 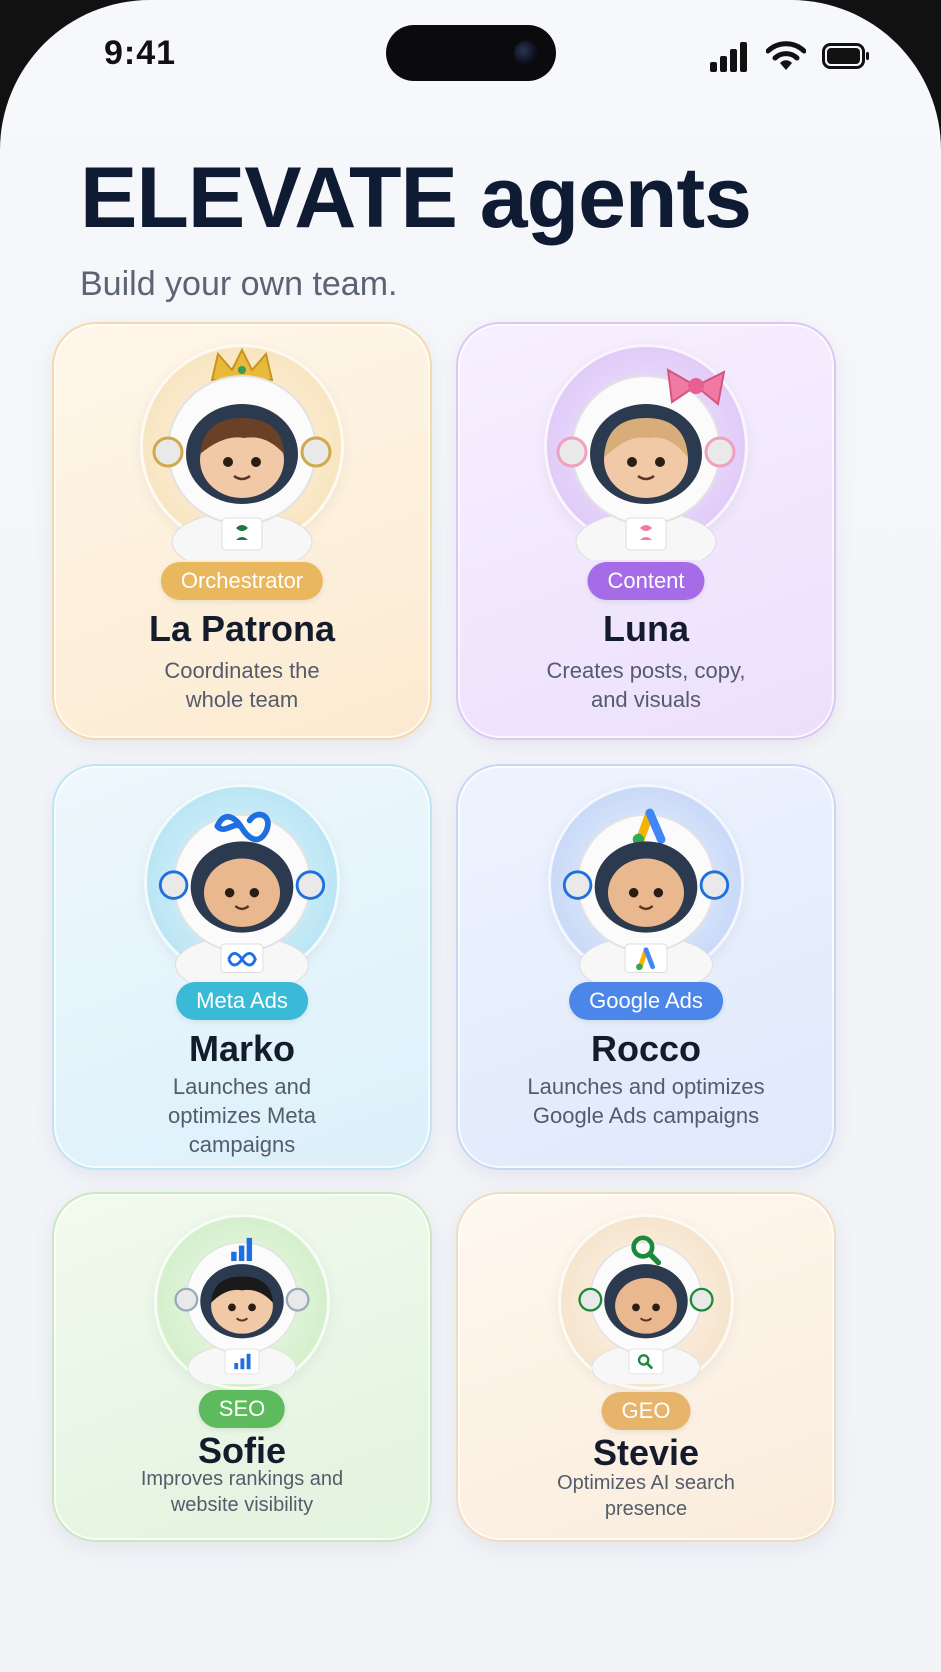 I want to click on role-badge: Orchestrator, so click(x=242, y=581).